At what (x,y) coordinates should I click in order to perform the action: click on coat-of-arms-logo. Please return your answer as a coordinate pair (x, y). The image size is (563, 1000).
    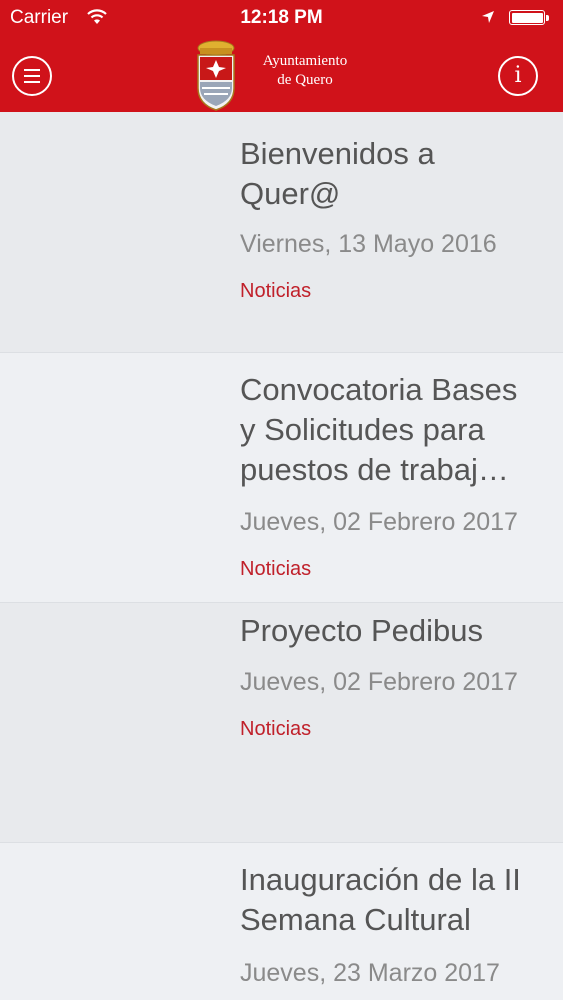
    Looking at the image, I should click on (216, 75).